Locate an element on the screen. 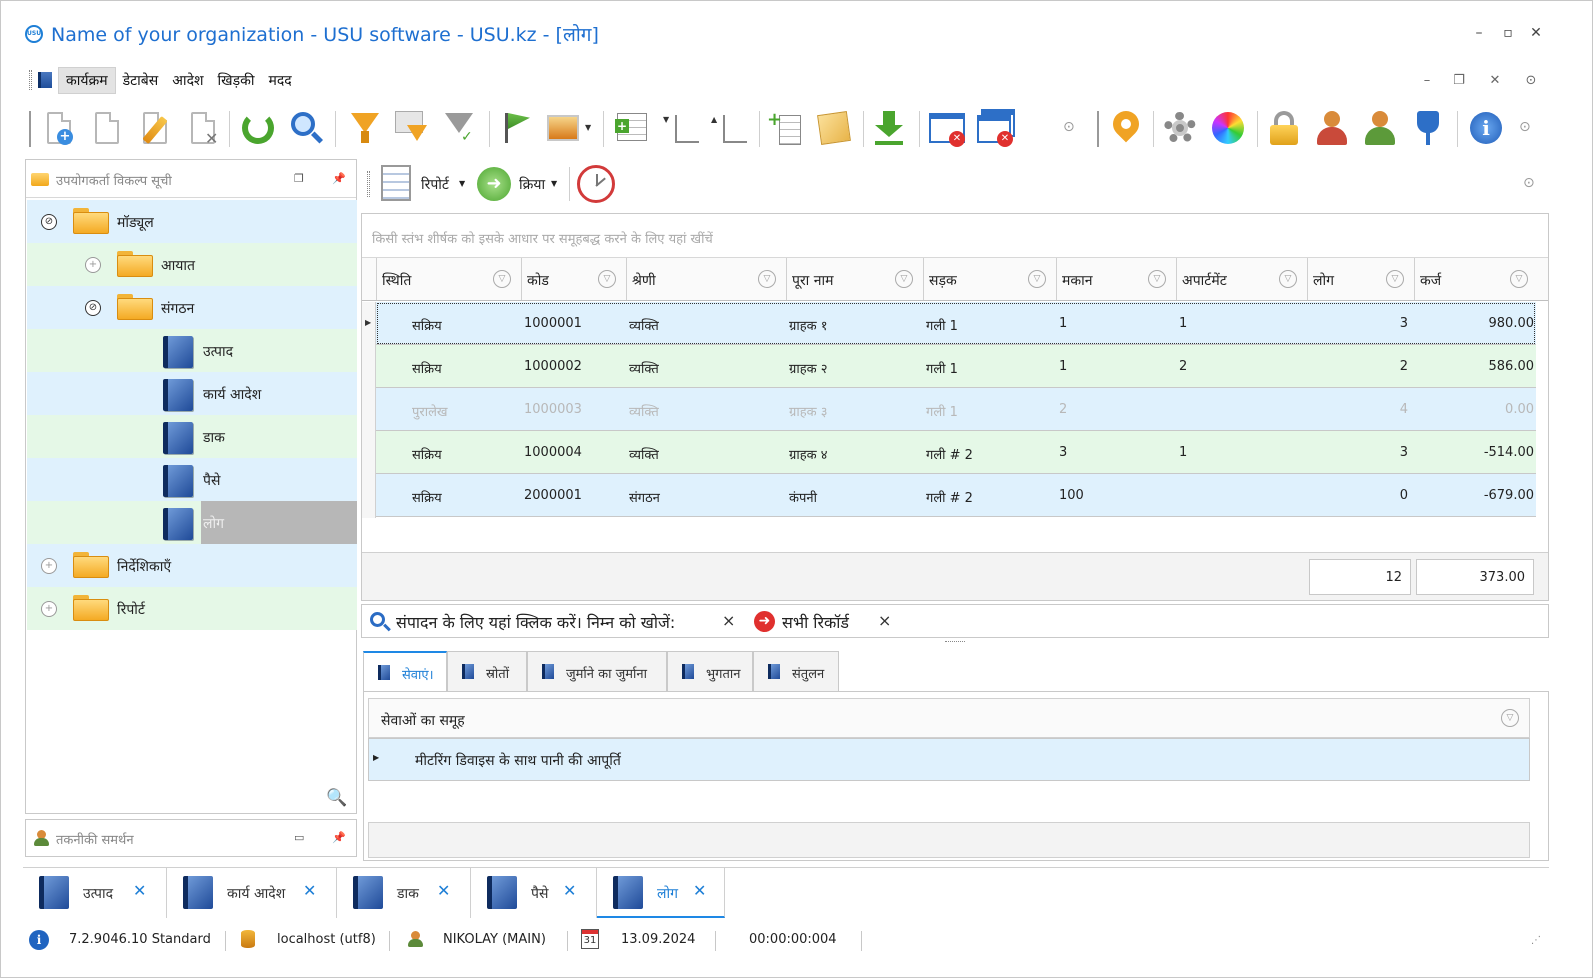  float-panel-icon: ❐ is located at coordinates (301, 179).